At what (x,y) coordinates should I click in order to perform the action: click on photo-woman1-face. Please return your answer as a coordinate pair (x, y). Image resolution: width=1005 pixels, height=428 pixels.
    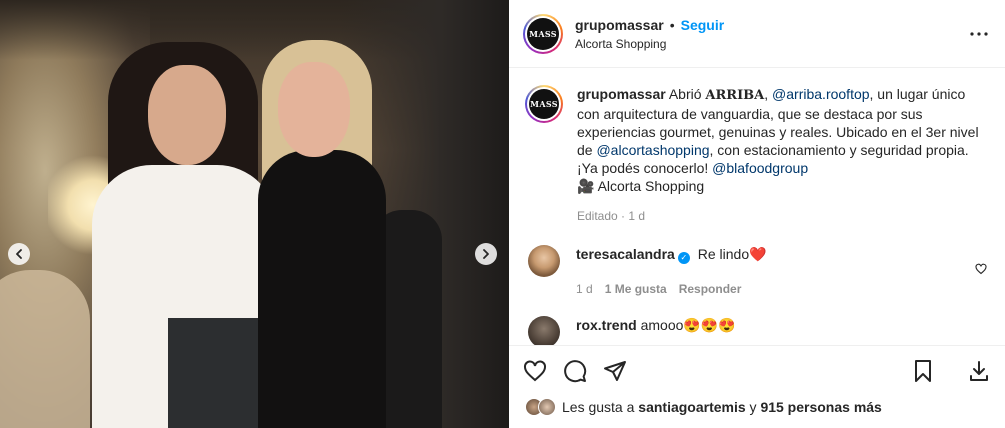
    Looking at the image, I should click on (187, 115).